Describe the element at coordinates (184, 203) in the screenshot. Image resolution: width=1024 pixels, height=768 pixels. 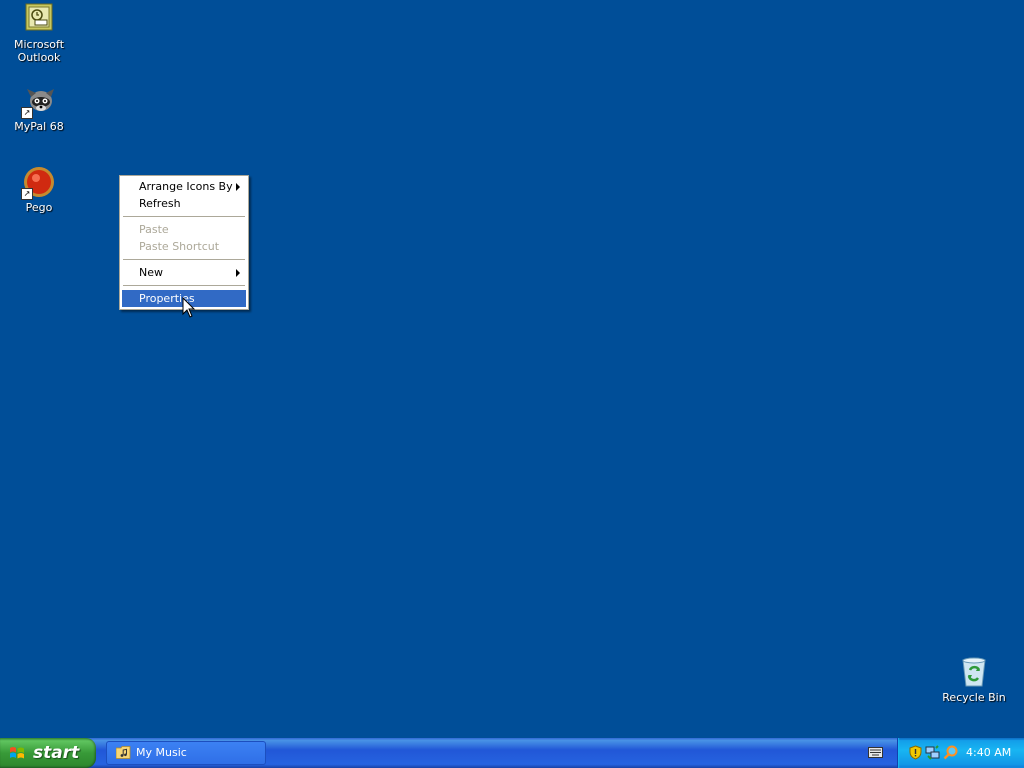
I see `menu-item-refresh: Refresh` at that location.